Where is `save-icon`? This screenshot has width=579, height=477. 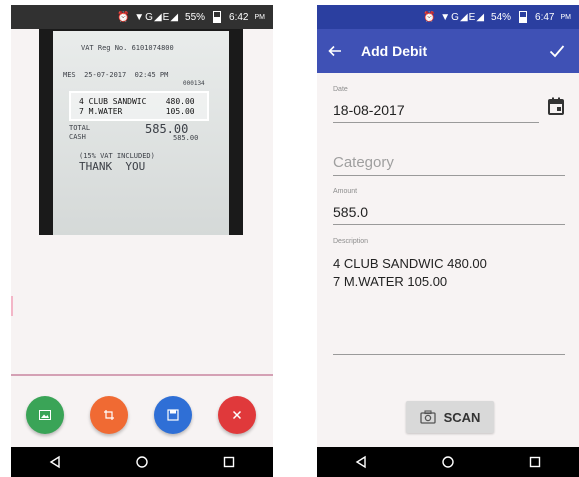
save-icon is located at coordinates (173, 415).